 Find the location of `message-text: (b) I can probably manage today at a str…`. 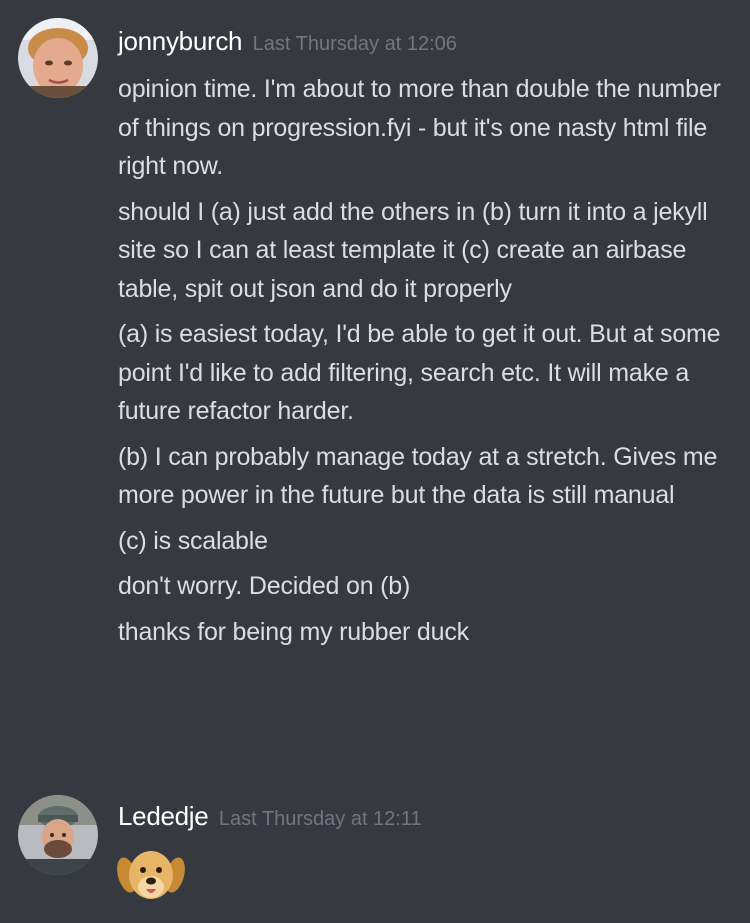

message-text: (b) I can probably manage today at a str… is located at coordinates (418, 476).